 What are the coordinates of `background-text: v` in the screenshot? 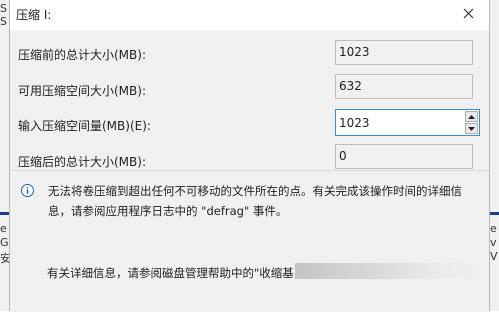 It's located at (493, 242).